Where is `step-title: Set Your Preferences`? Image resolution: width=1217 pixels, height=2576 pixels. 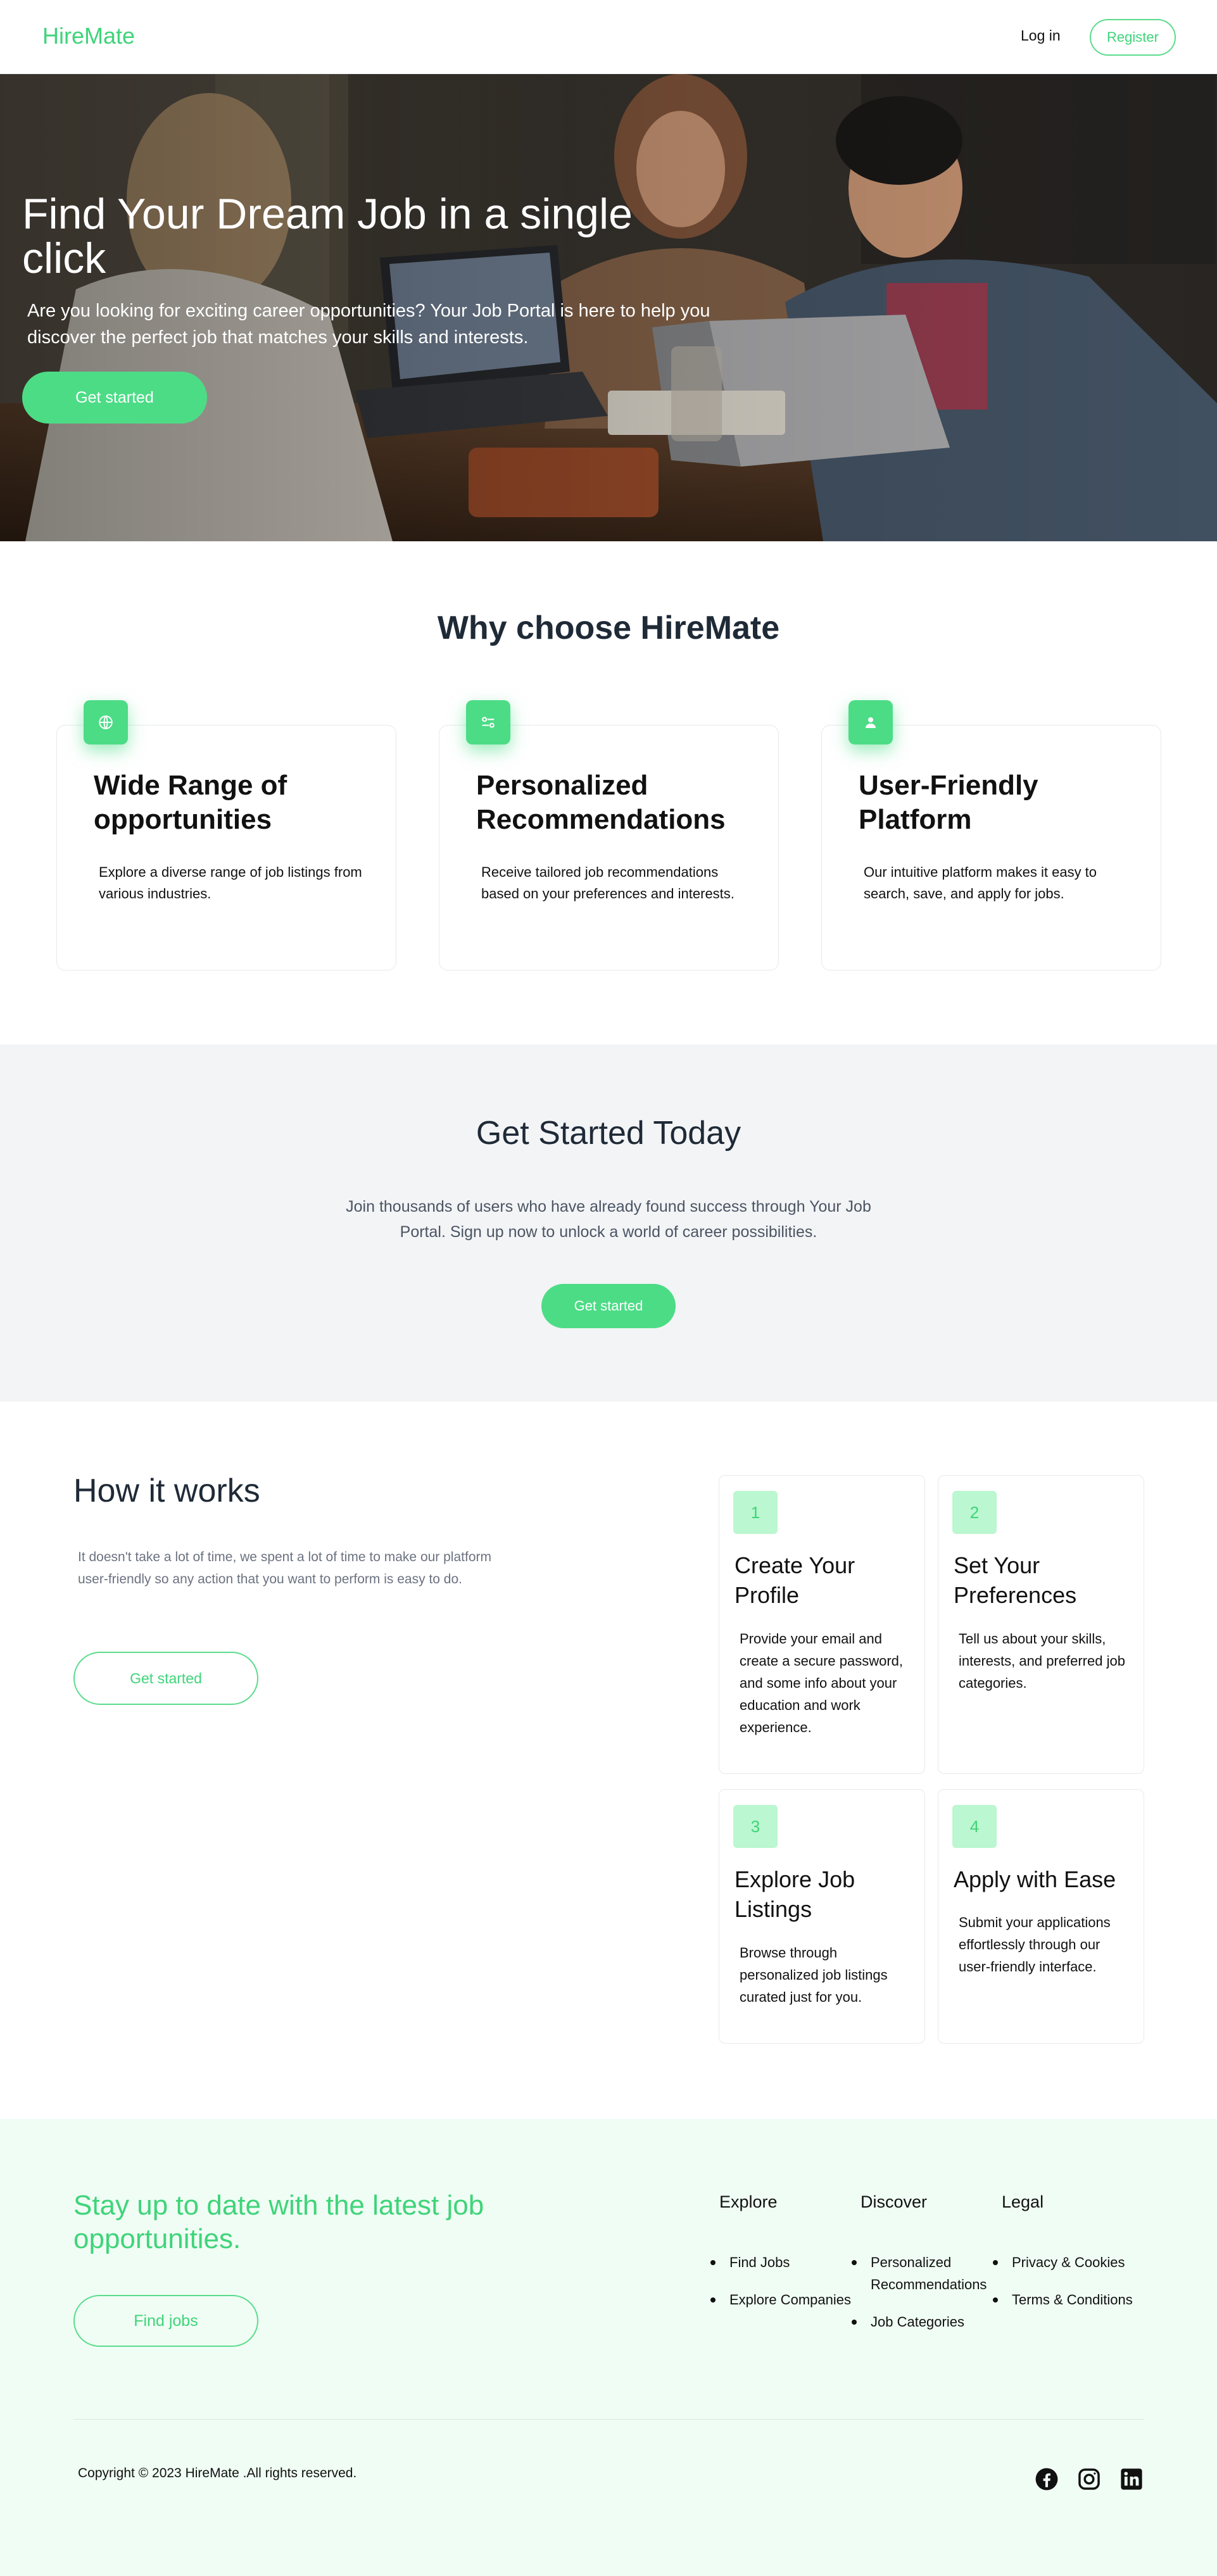
step-title: Set Your Preferences is located at coordinates (1015, 1580).